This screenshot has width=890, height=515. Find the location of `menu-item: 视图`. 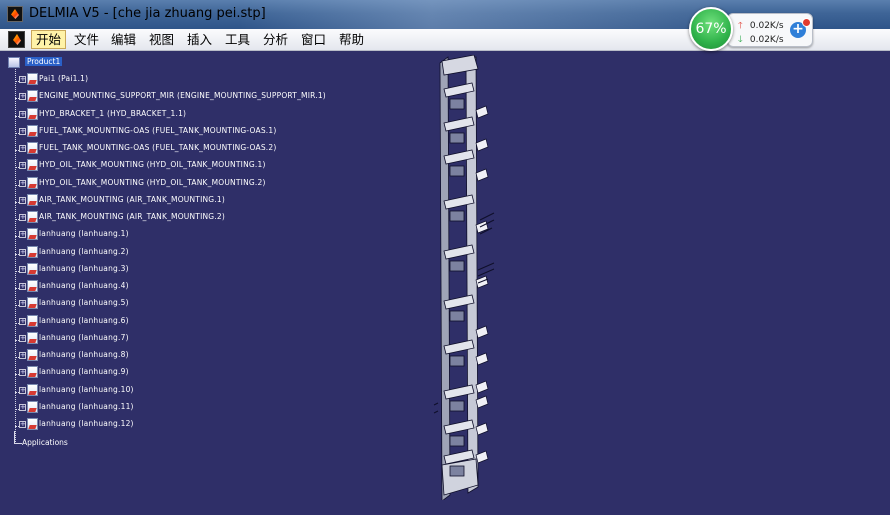

menu-item: 视图 is located at coordinates (161, 39).